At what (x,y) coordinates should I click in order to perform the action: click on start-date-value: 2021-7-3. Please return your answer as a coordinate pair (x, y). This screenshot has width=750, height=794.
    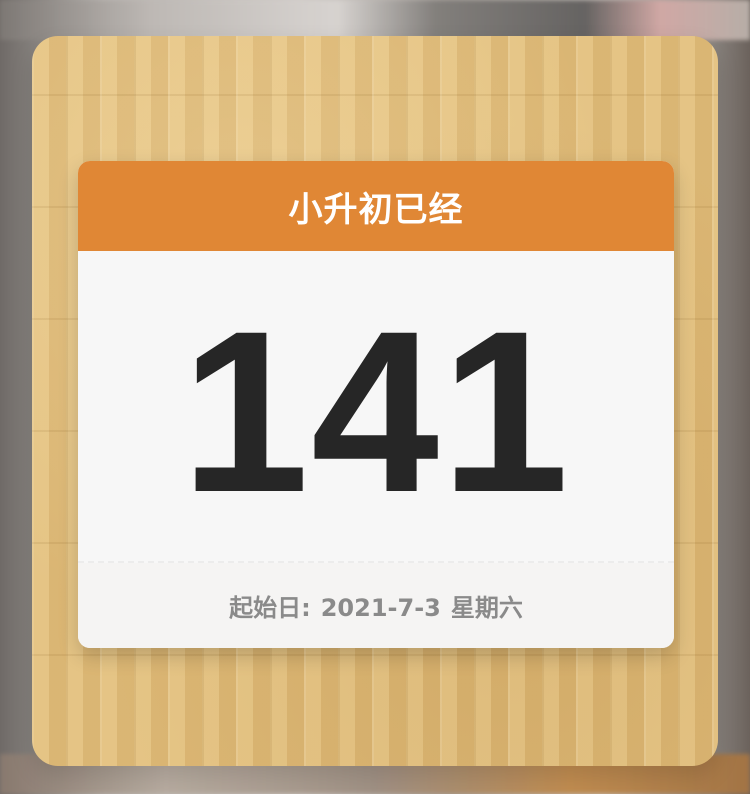
    Looking at the image, I should click on (380, 608).